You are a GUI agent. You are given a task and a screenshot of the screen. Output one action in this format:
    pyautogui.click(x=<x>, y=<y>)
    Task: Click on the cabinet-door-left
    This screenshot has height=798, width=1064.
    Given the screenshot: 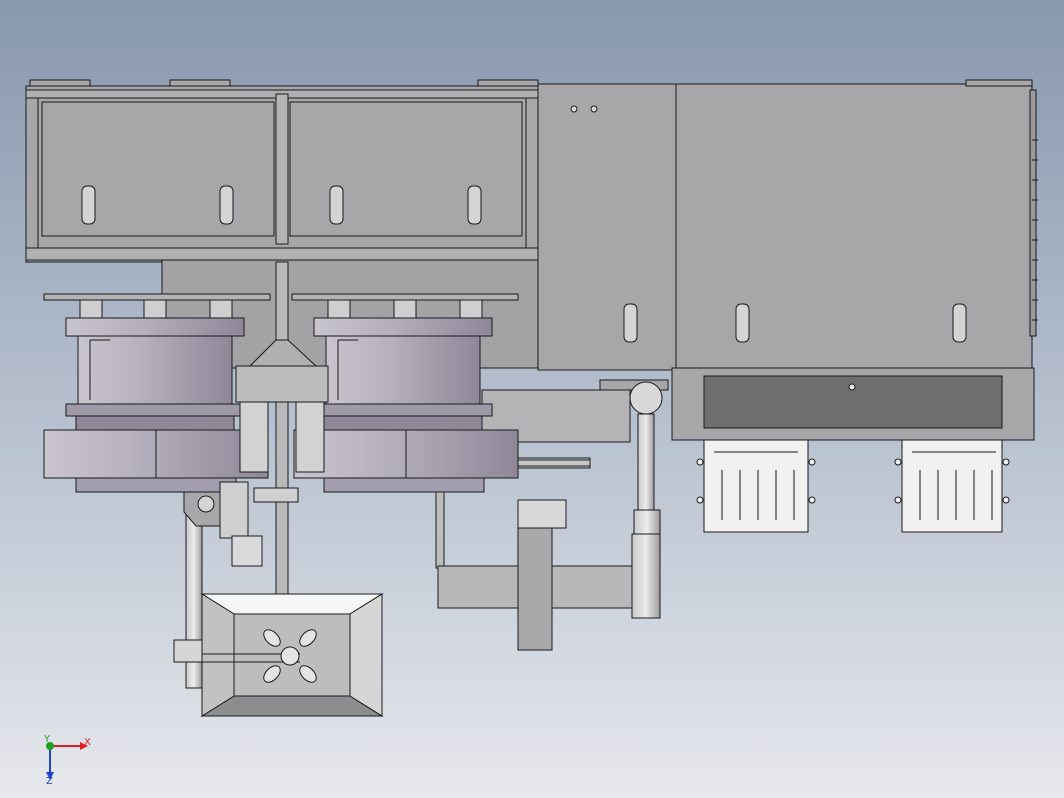 What is the action you would take?
    pyautogui.click(x=158, y=169)
    